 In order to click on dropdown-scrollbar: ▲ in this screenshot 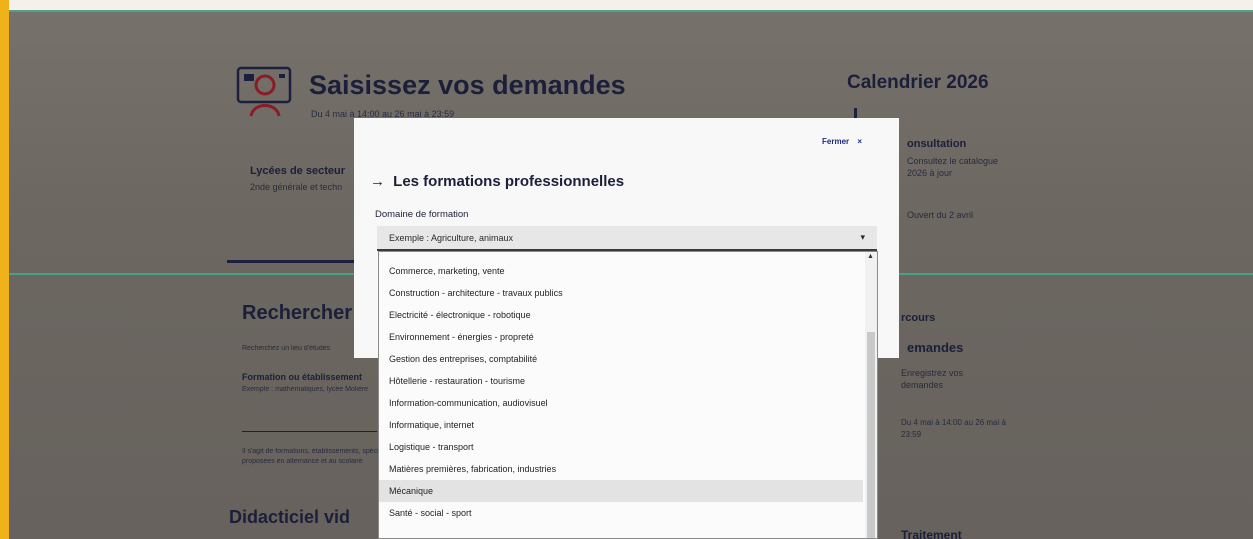, I will do `click(871, 395)`.